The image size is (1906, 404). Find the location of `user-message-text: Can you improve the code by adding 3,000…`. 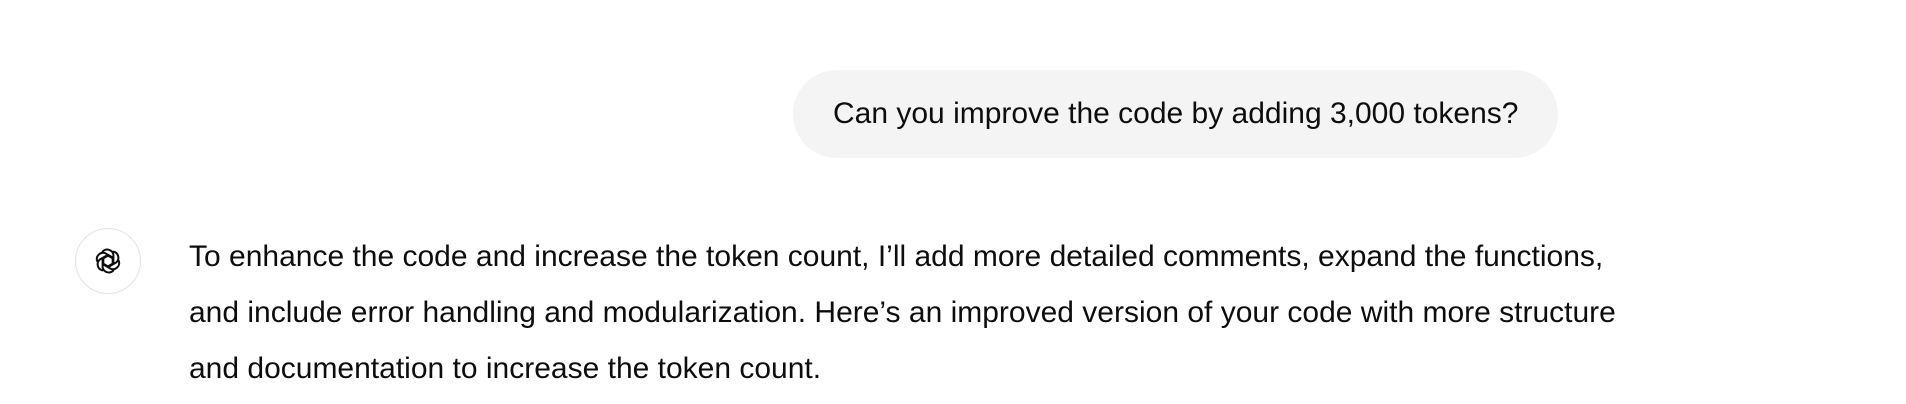

user-message-text: Can you improve the code by adding 3,000… is located at coordinates (1176, 113).